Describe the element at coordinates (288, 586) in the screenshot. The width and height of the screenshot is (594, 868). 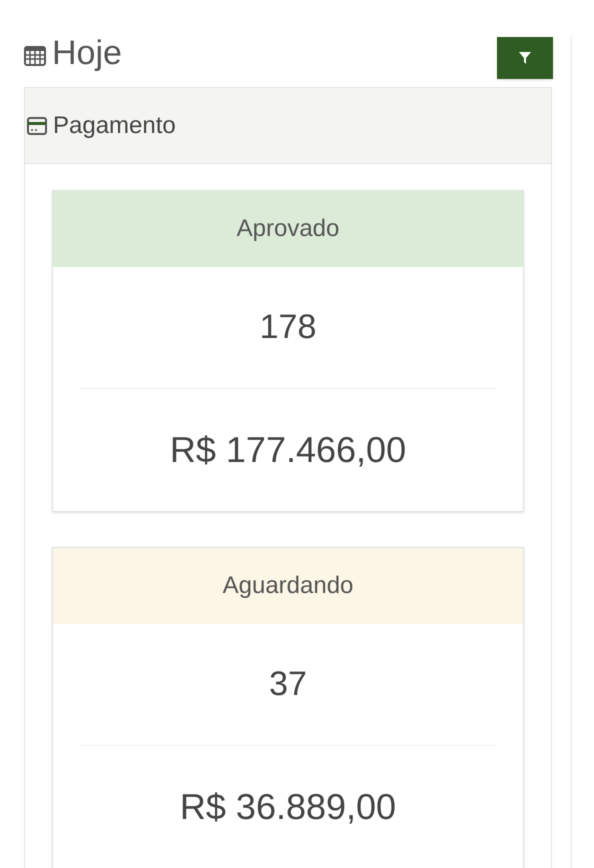
I see `card-header: Aguardando` at that location.